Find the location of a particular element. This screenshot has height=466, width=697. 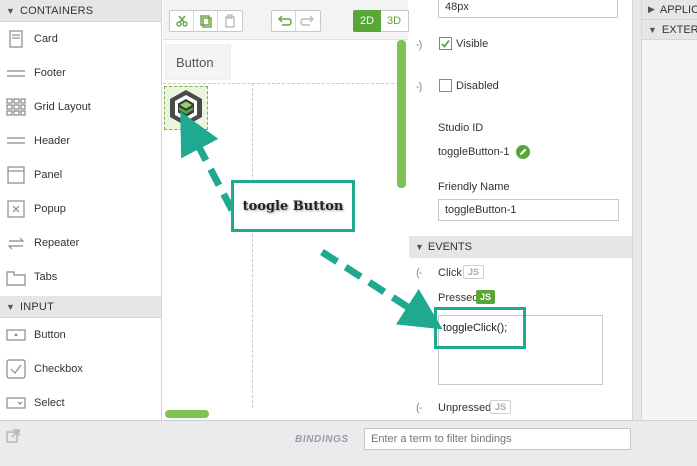

palette-item-label: Tabs is located at coordinates (46, 277).